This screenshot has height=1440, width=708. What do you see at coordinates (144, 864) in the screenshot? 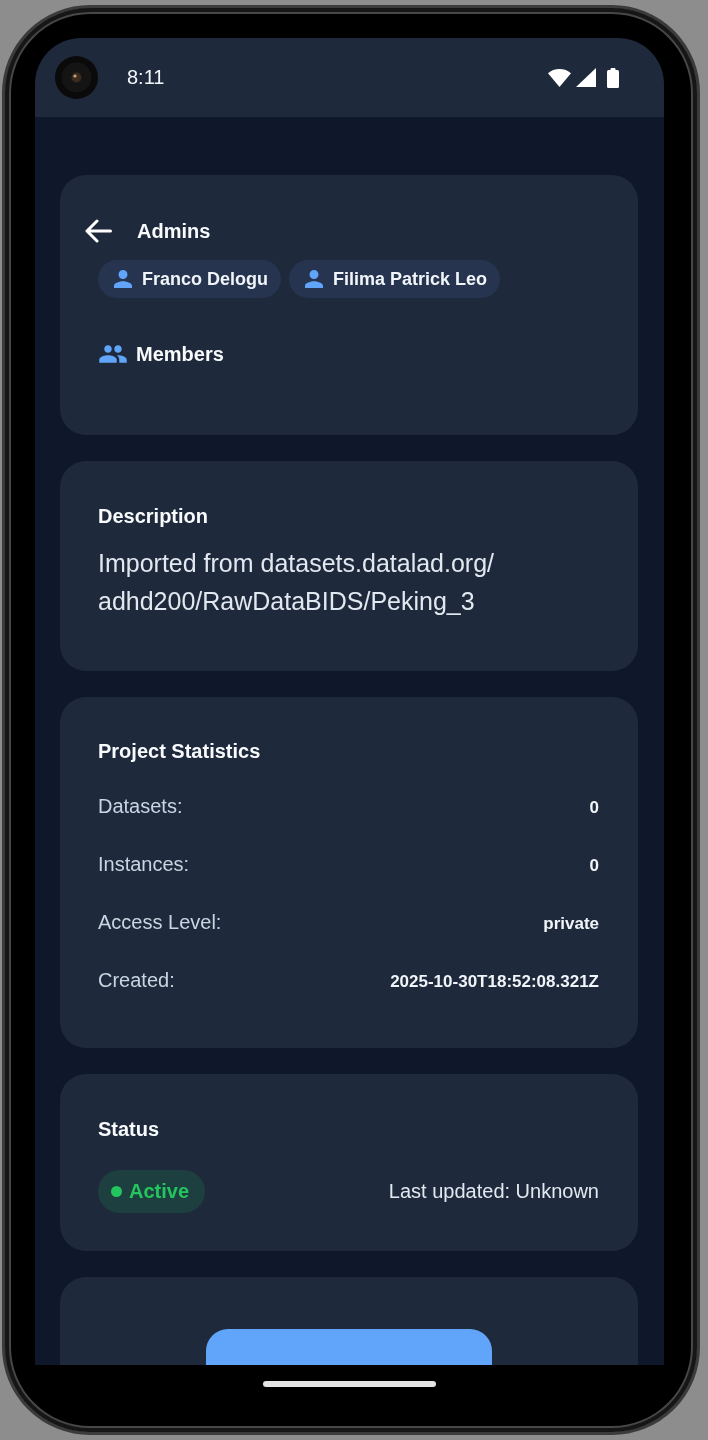
I see `stat-label: Instances:` at bounding box center [144, 864].